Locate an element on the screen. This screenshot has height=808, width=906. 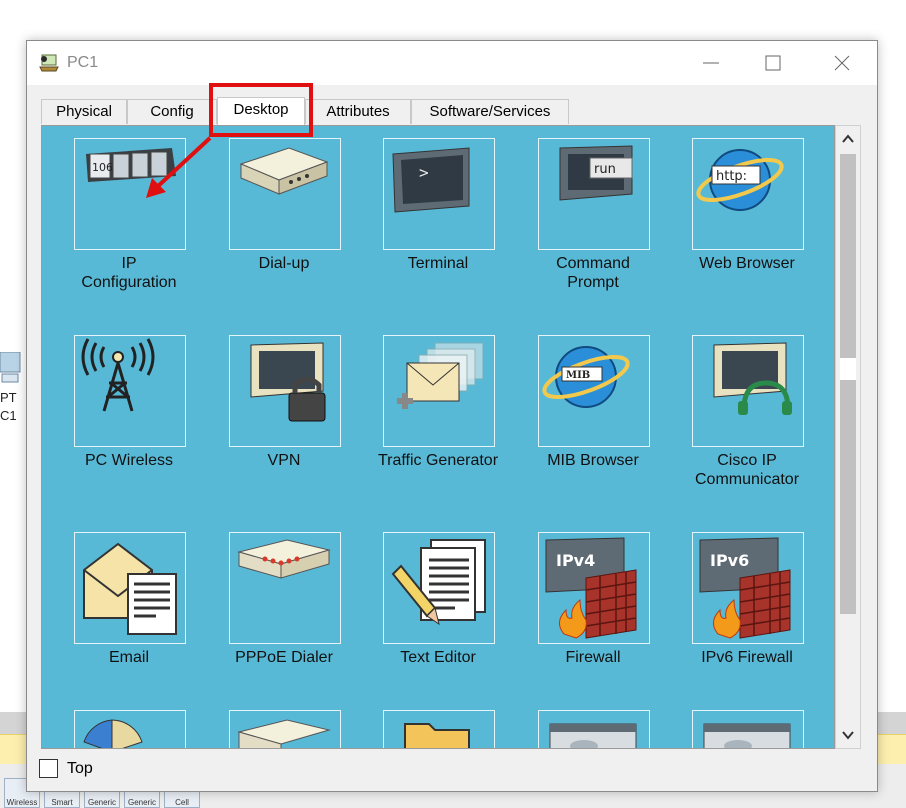
ip-badge: 106 is located at coordinates (102, 167).